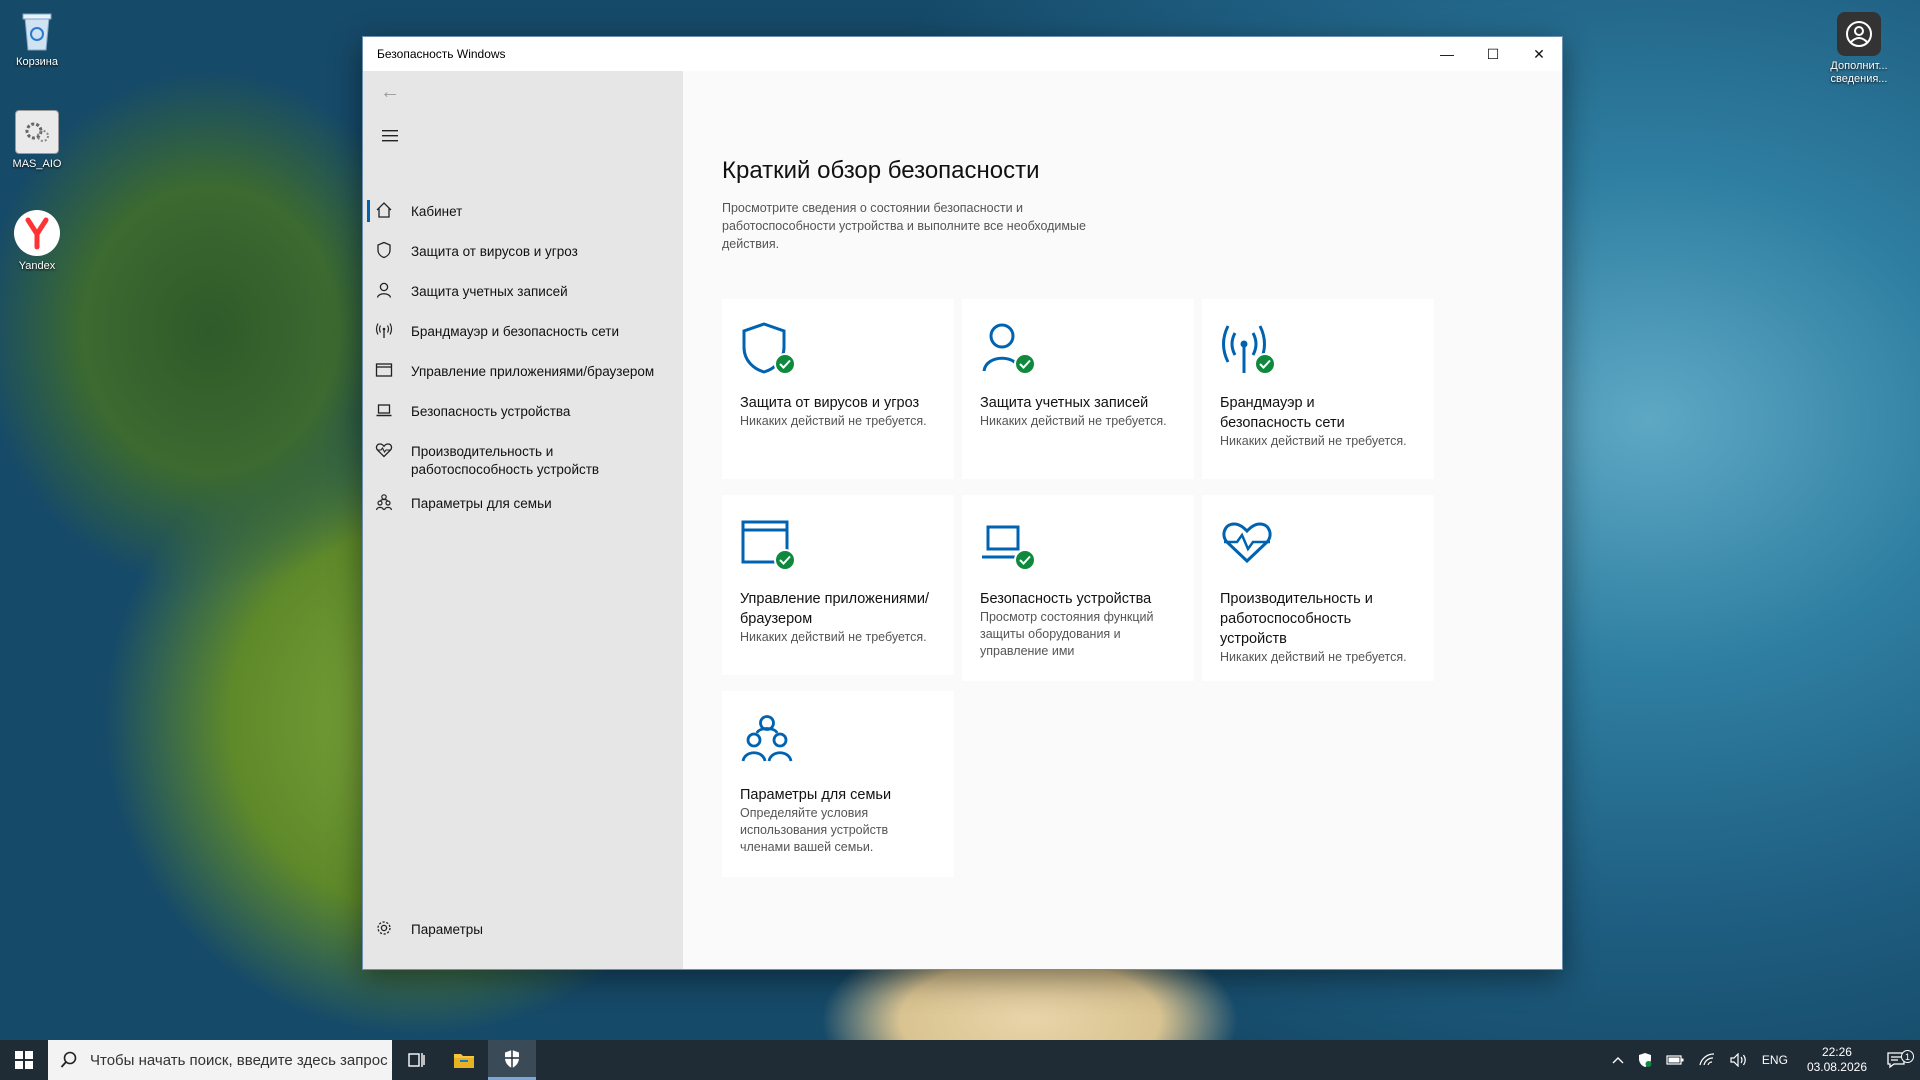 This screenshot has width=1920, height=1080. I want to click on tile-title: Брандмауэр и безопасность сети, so click(1282, 413).